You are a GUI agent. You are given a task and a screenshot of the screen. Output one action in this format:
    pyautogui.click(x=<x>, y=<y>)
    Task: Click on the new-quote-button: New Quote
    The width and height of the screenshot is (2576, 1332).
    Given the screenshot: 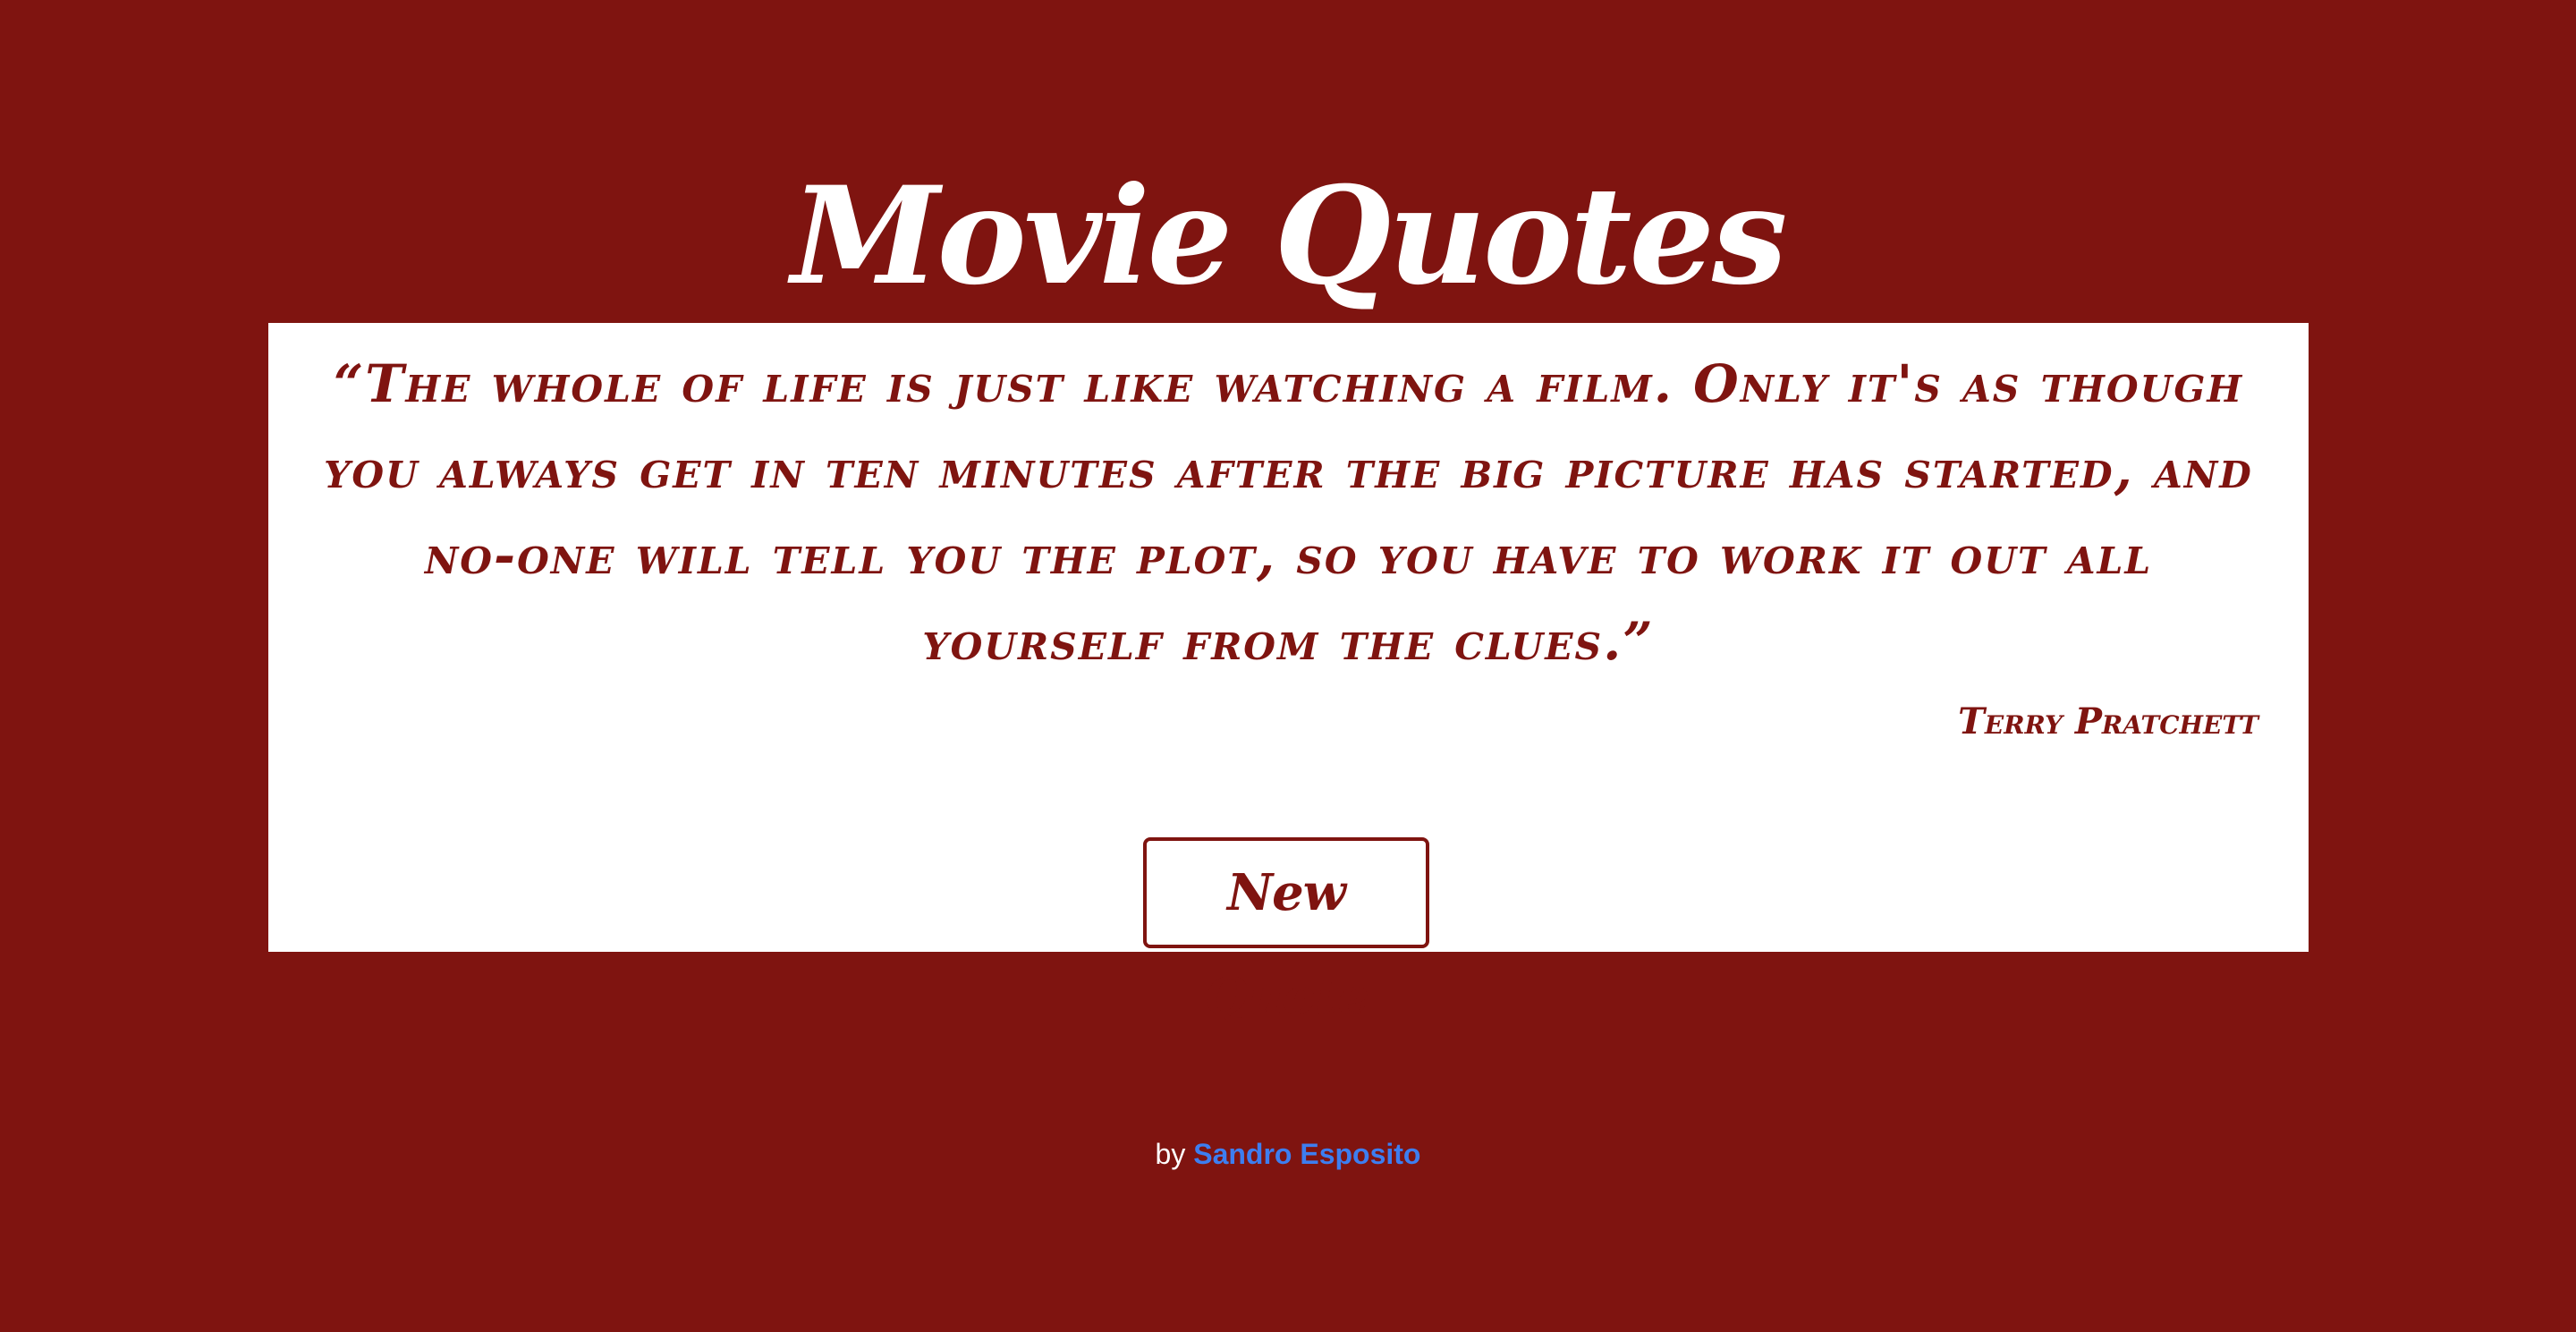 What is the action you would take?
    pyautogui.click(x=1286, y=931)
    